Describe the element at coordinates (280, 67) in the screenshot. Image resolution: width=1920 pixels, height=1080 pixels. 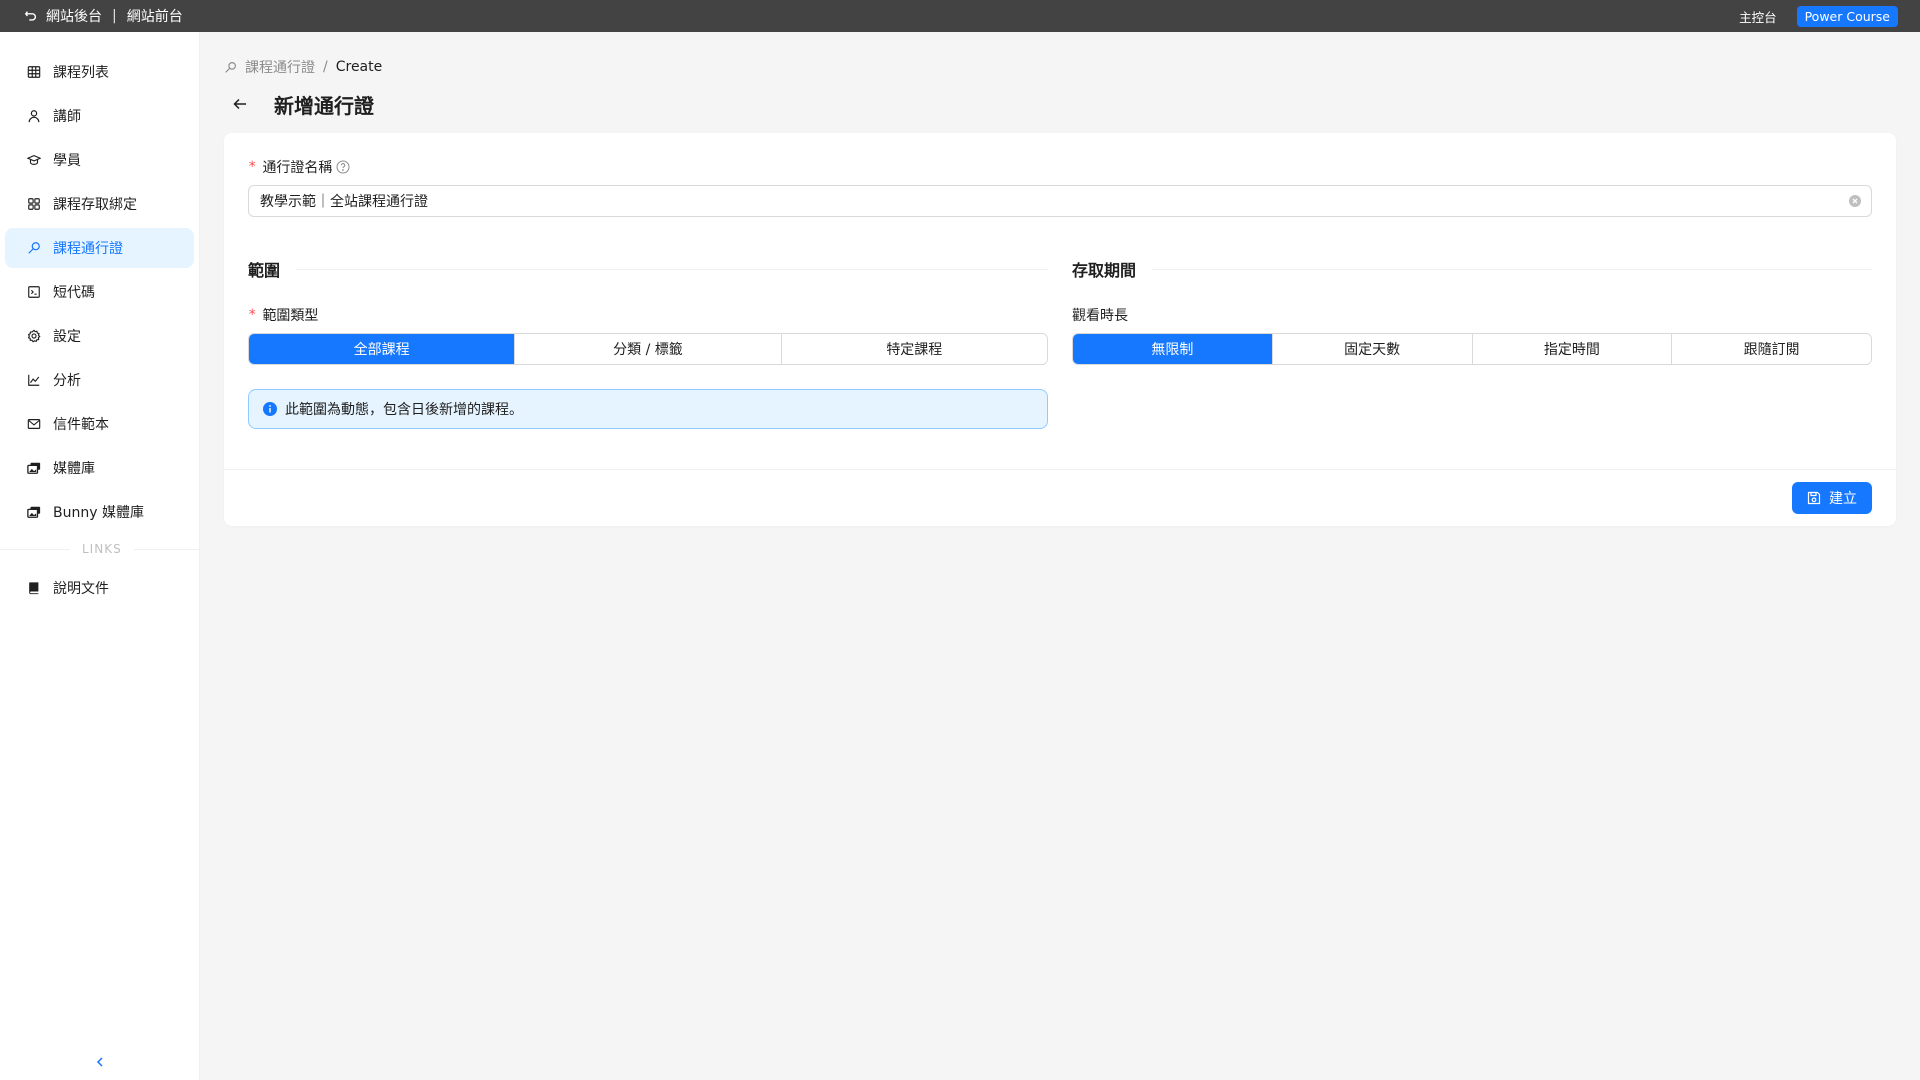
I see `breadcrumb-parent: 課程通行證` at that location.